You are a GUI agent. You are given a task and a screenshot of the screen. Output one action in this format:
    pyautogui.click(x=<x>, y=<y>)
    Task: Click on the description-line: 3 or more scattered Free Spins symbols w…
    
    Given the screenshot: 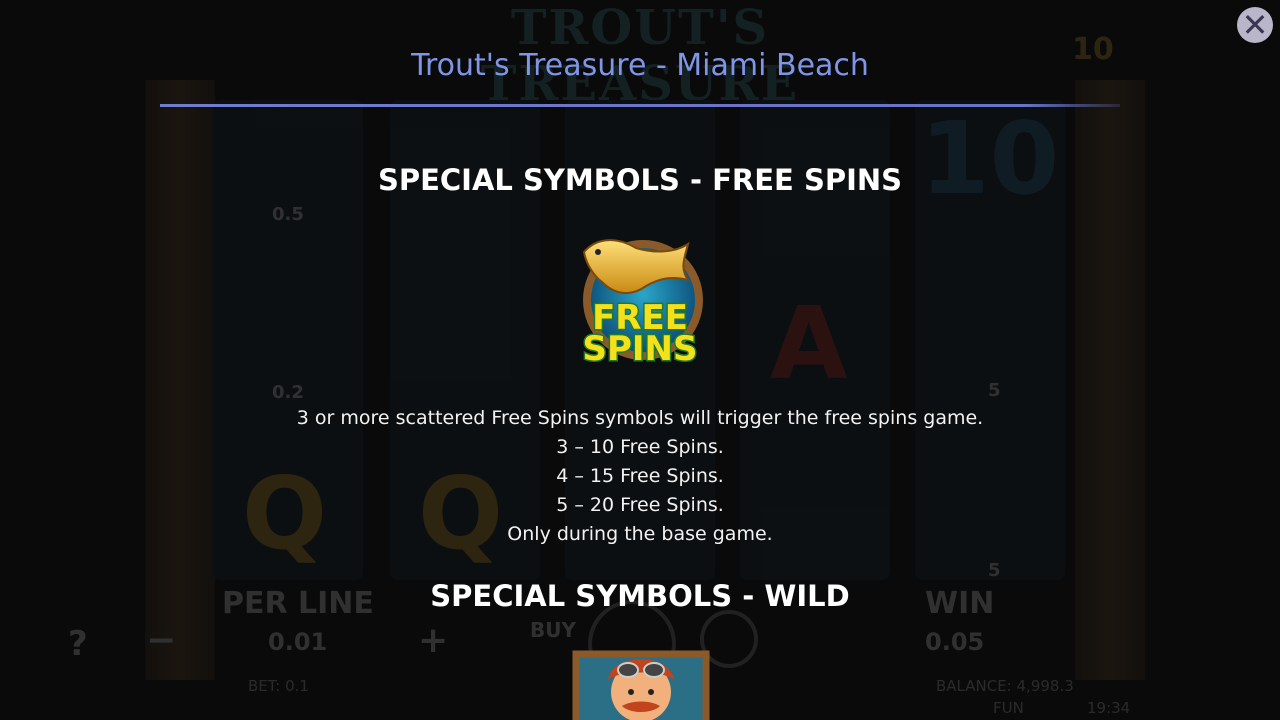 What is the action you would take?
    pyautogui.click(x=640, y=418)
    